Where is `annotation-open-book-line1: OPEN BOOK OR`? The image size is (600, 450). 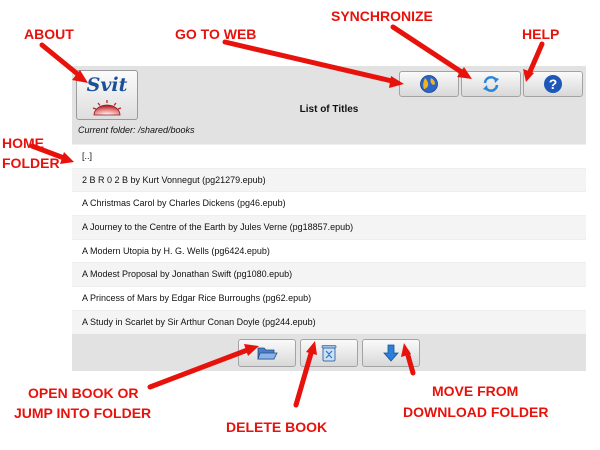
annotation-open-book-line1: OPEN BOOK OR is located at coordinates (83, 393).